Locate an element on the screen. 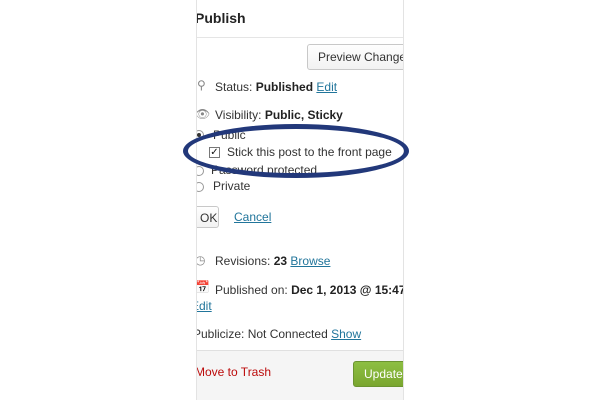  publicize-row: Publicize: Not Connected Show is located at coordinates (278, 334).